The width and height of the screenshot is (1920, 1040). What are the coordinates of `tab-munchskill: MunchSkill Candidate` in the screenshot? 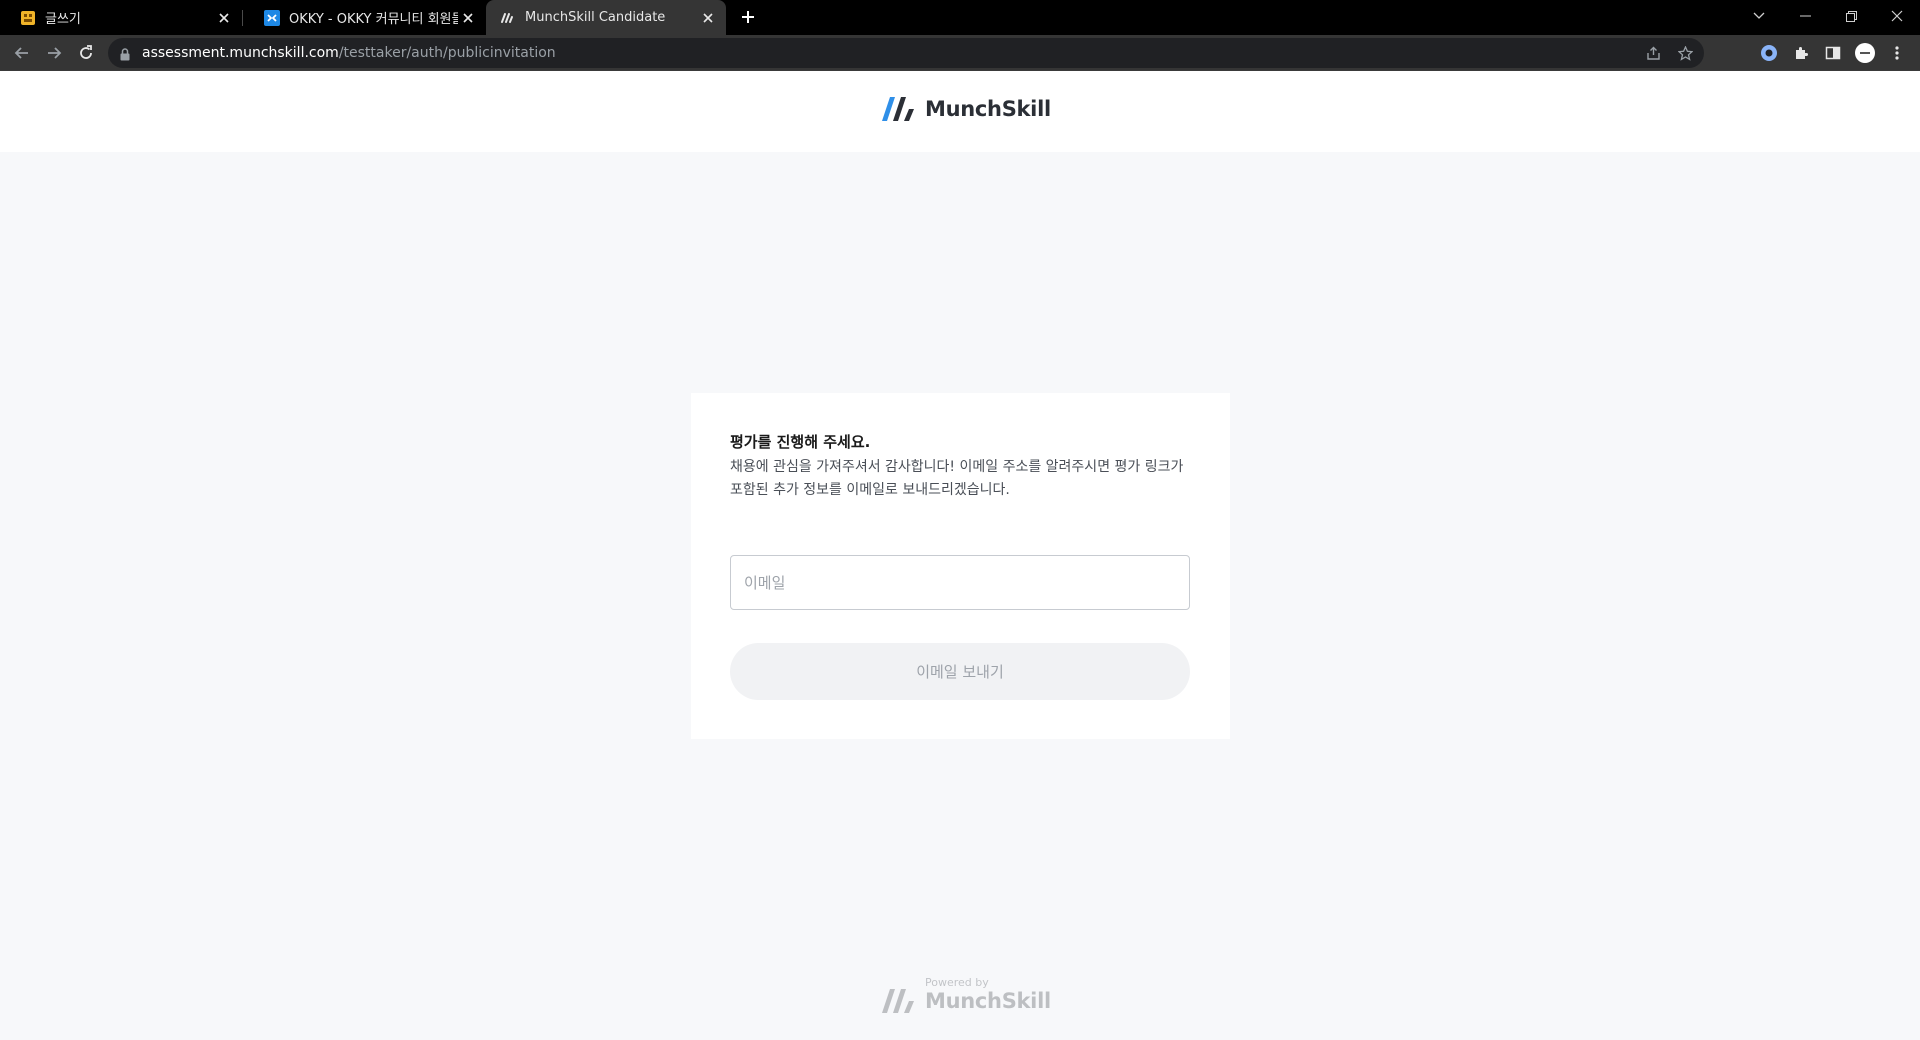 It's located at (606, 17).